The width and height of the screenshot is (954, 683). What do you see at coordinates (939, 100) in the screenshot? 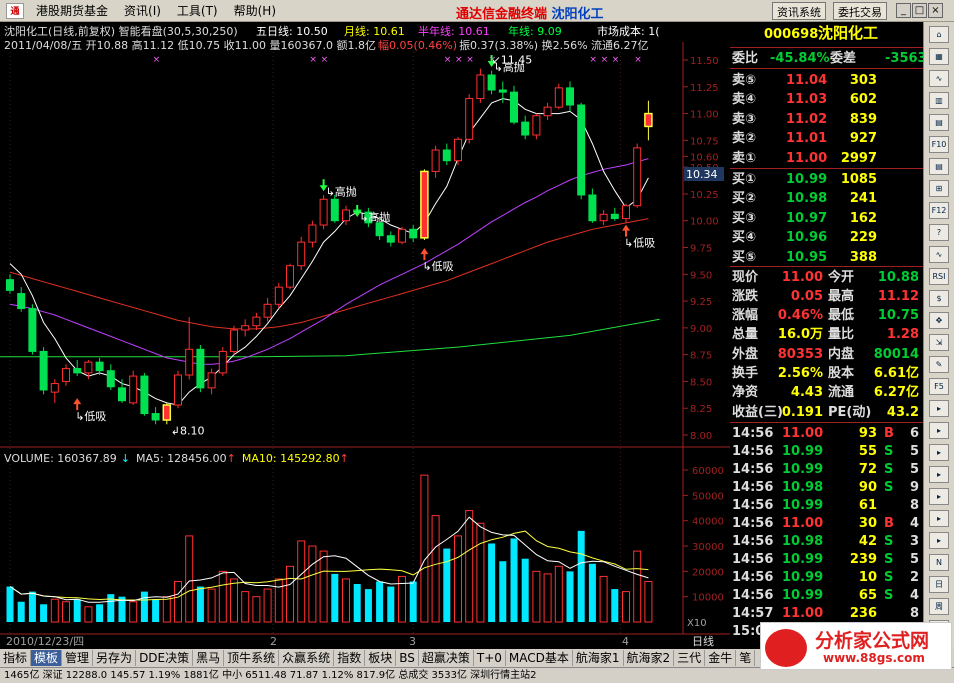
I see `toolbar-button: ▥` at bounding box center [939, 100].